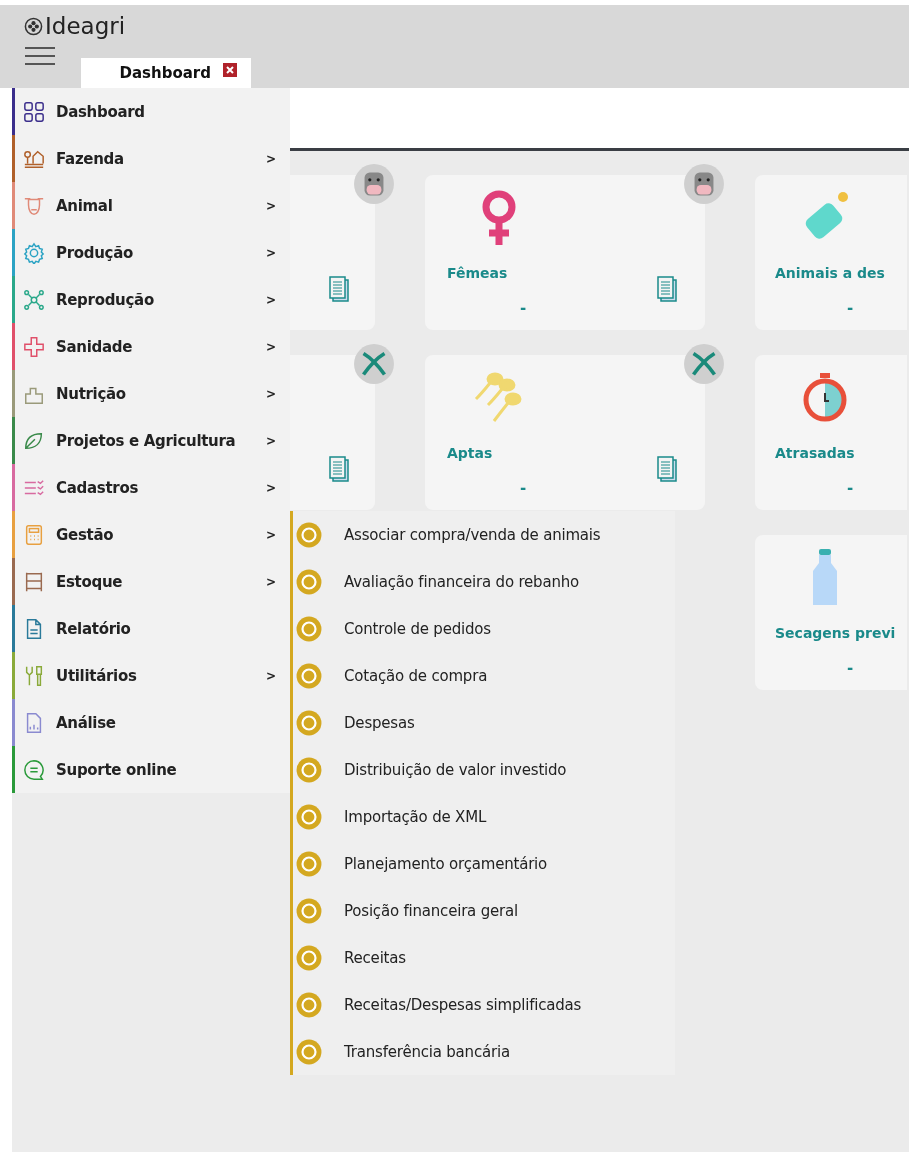  Describe the element at coordinates (470, 453) in the screenshot. I see `card-title: Aptas` at that location.